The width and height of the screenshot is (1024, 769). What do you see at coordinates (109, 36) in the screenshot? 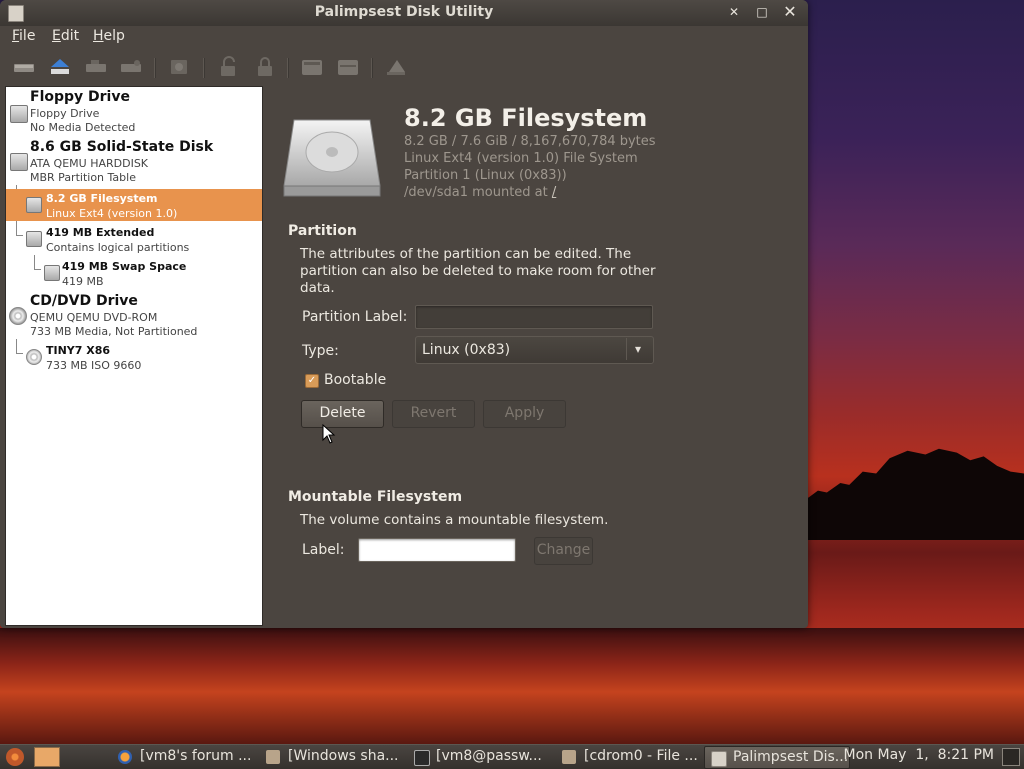
I see `menu-help: Help` at bounding box center [109, 36].